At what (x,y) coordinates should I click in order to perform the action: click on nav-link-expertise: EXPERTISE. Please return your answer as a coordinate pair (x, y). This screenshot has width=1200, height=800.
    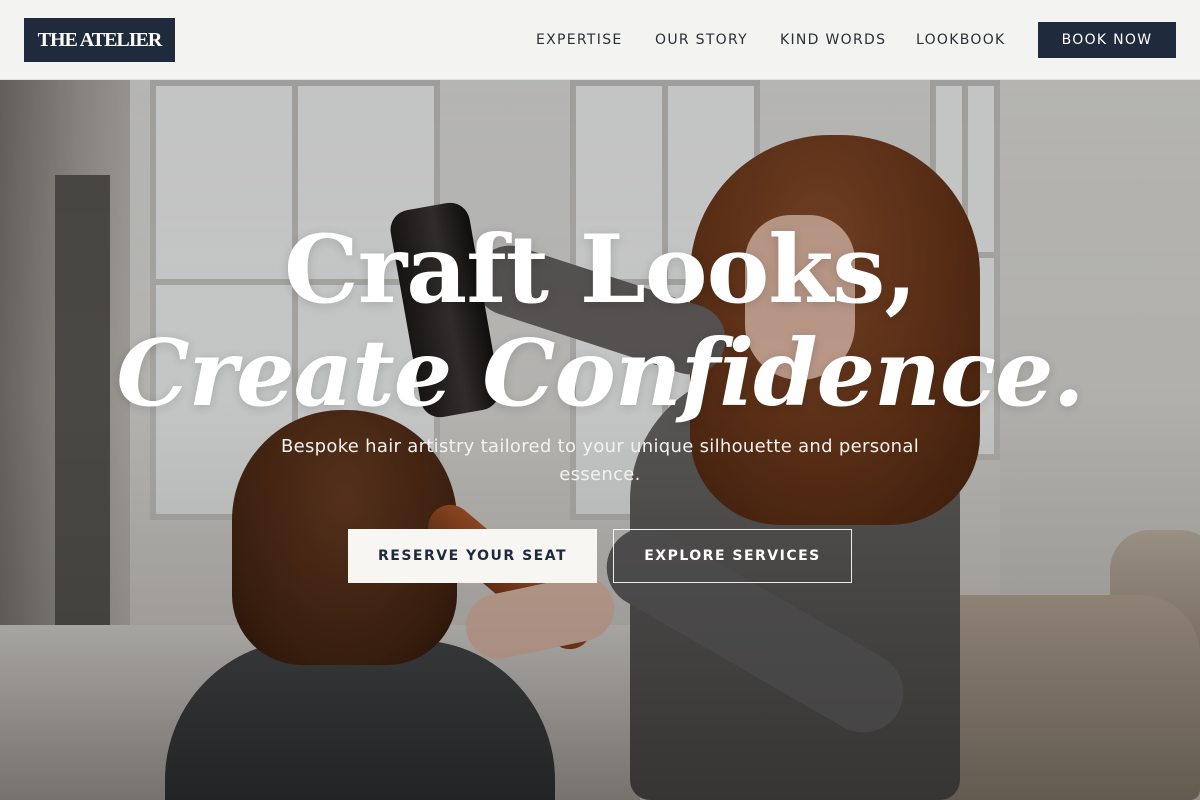
    Looking at the image, I should click on (579, 40).